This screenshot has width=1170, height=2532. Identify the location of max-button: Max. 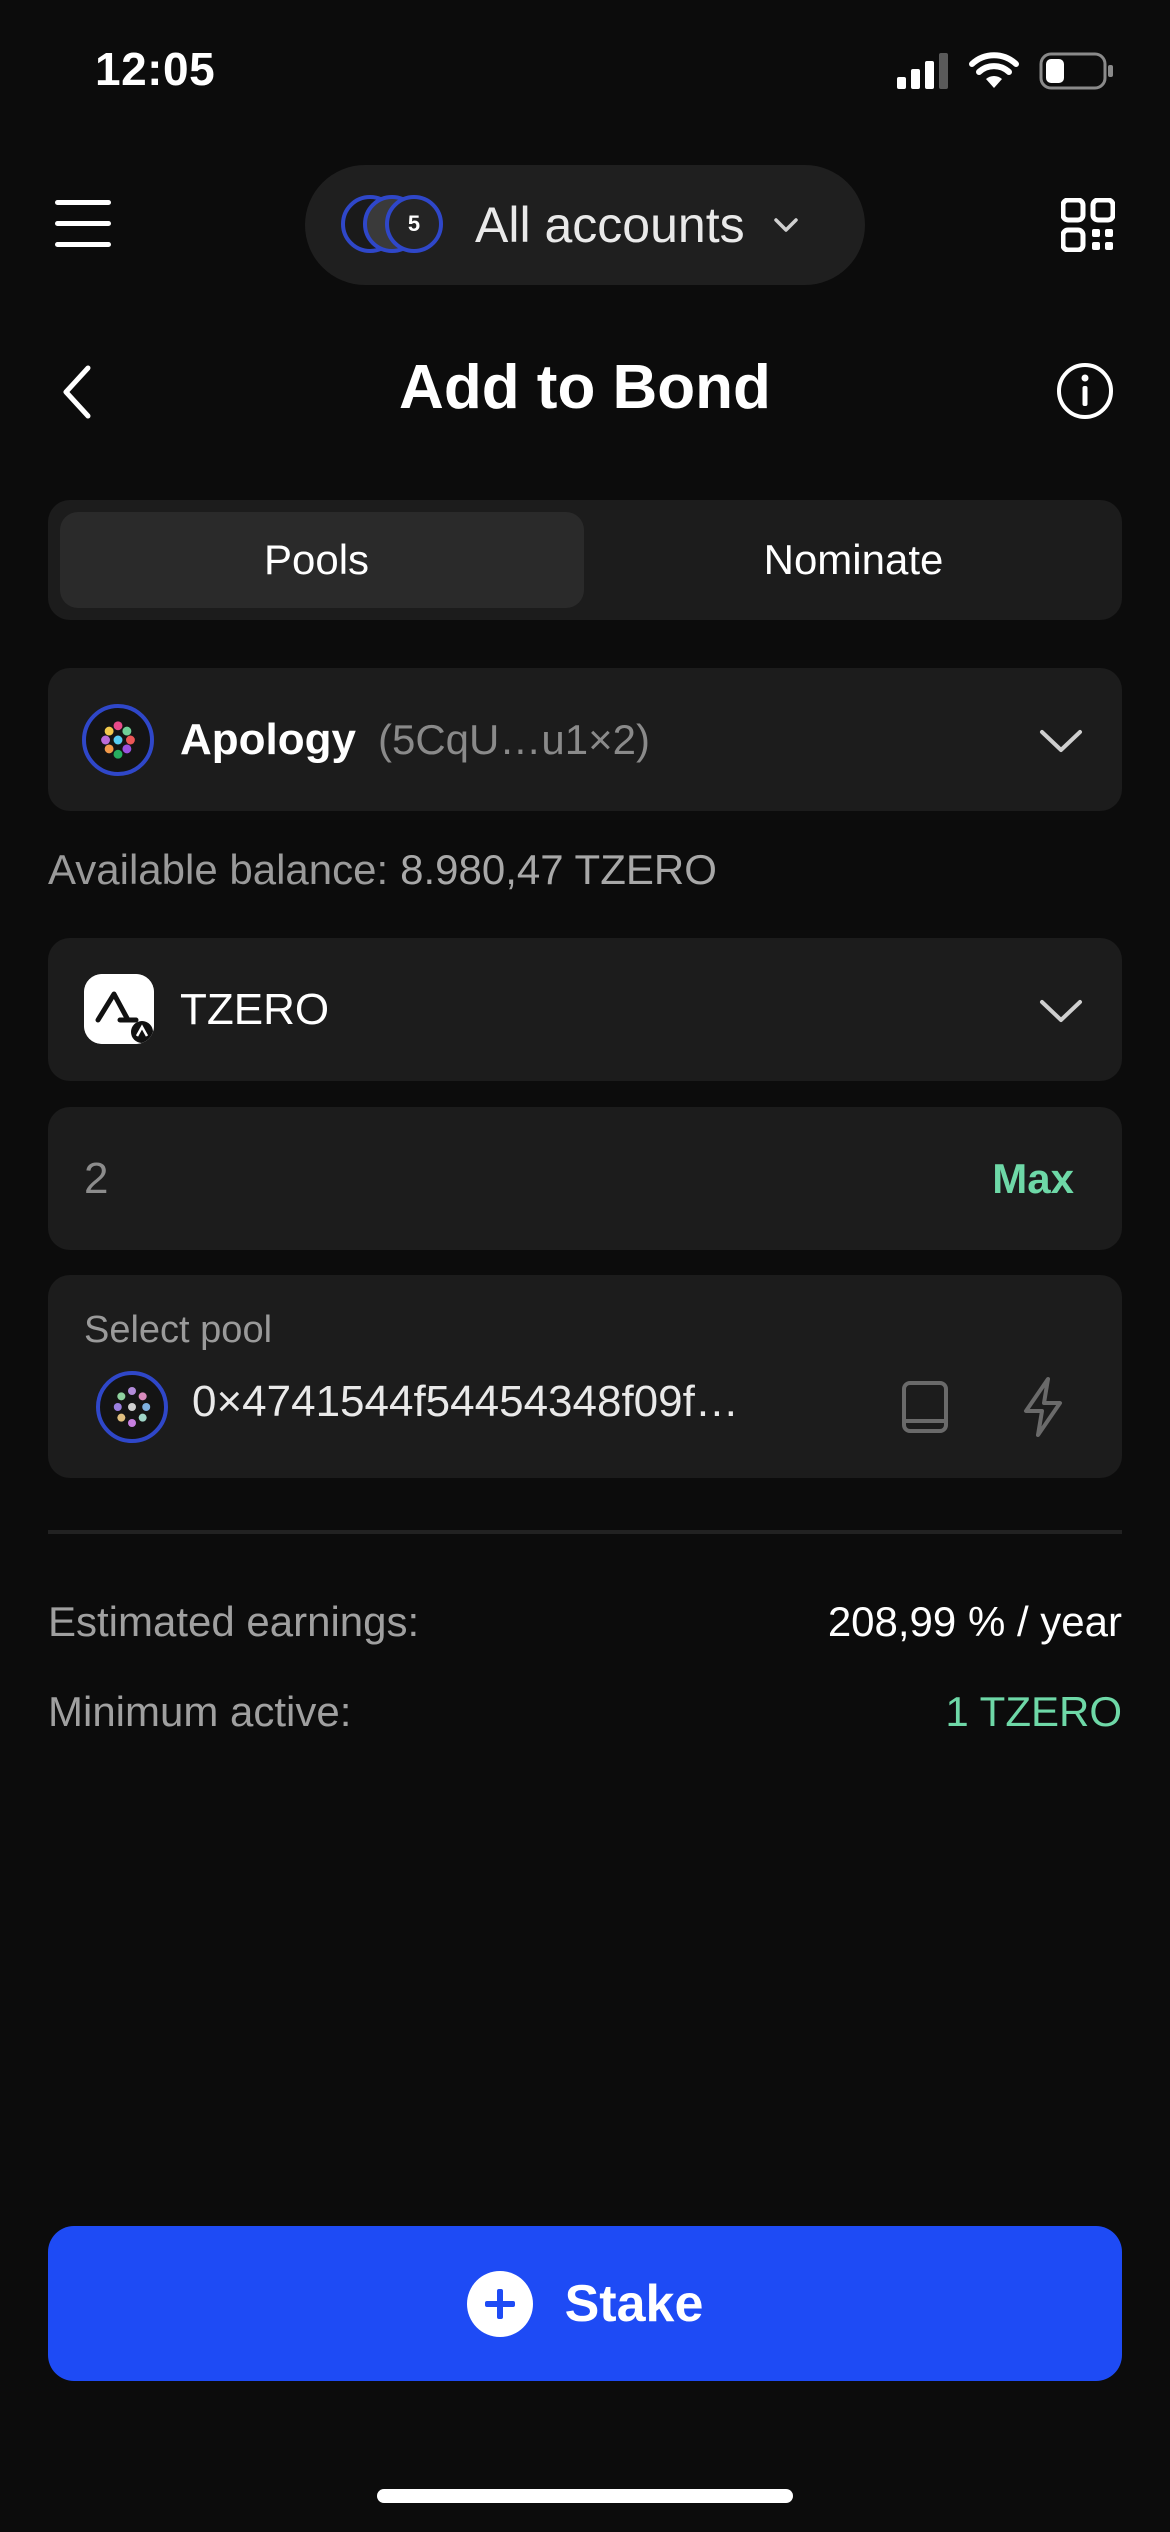
(1033, 1178).